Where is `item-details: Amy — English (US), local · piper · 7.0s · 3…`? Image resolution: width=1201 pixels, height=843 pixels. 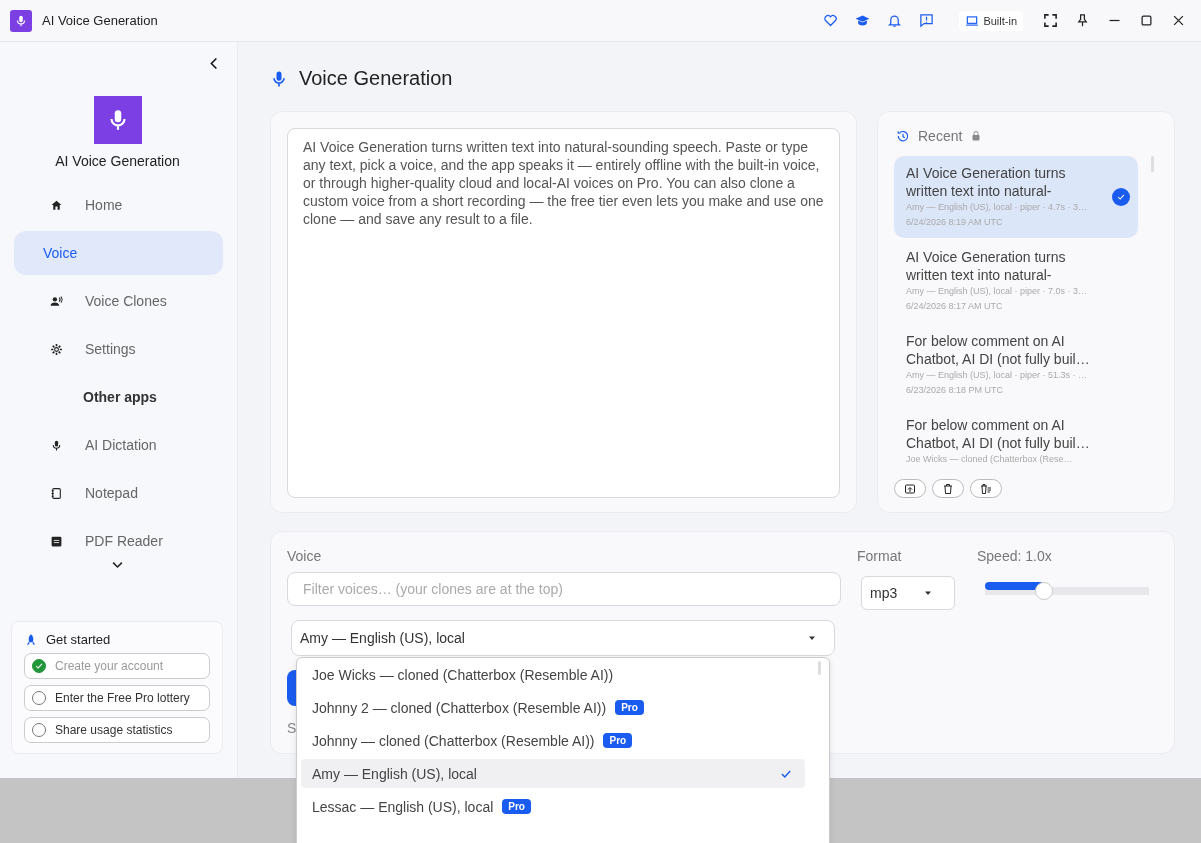 item-details: Amy — English (US), local · piper · 7.0s · 3… is located at coordinates (997, 292).